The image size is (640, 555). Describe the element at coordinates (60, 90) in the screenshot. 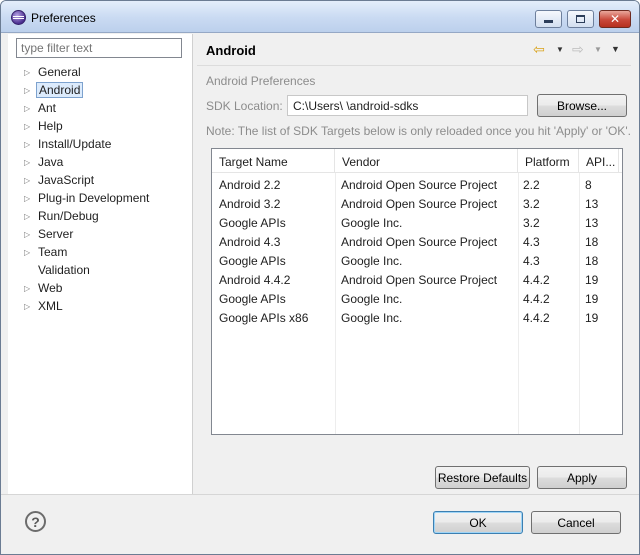

I see `tree-item-label: Android` at that location.